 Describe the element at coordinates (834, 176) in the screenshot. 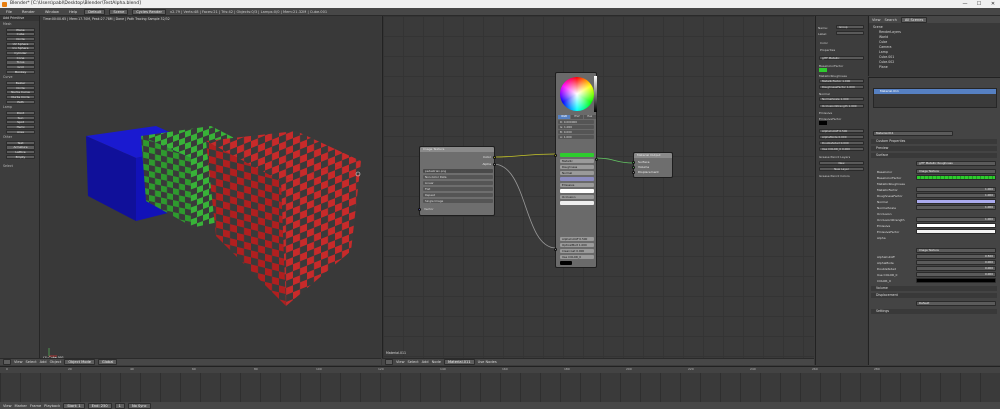

I see `np-grease-pencil-colors: Grease Pencil Colors` at that location.